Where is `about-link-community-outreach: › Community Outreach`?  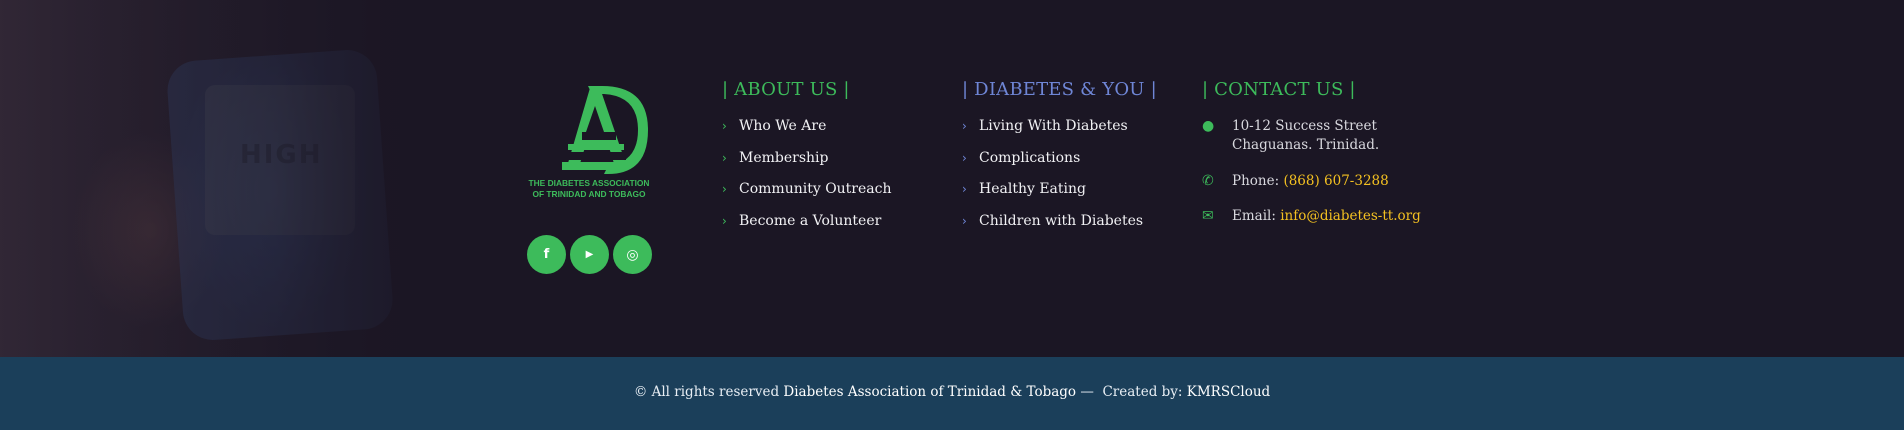
about-link-community-outreach: › Community Outreach is located at coordinates (807, 197).